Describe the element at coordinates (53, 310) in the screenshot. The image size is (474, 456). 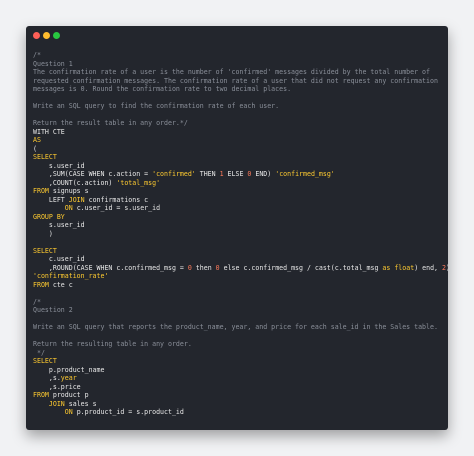
I see `code-token: Question 2` at that location.